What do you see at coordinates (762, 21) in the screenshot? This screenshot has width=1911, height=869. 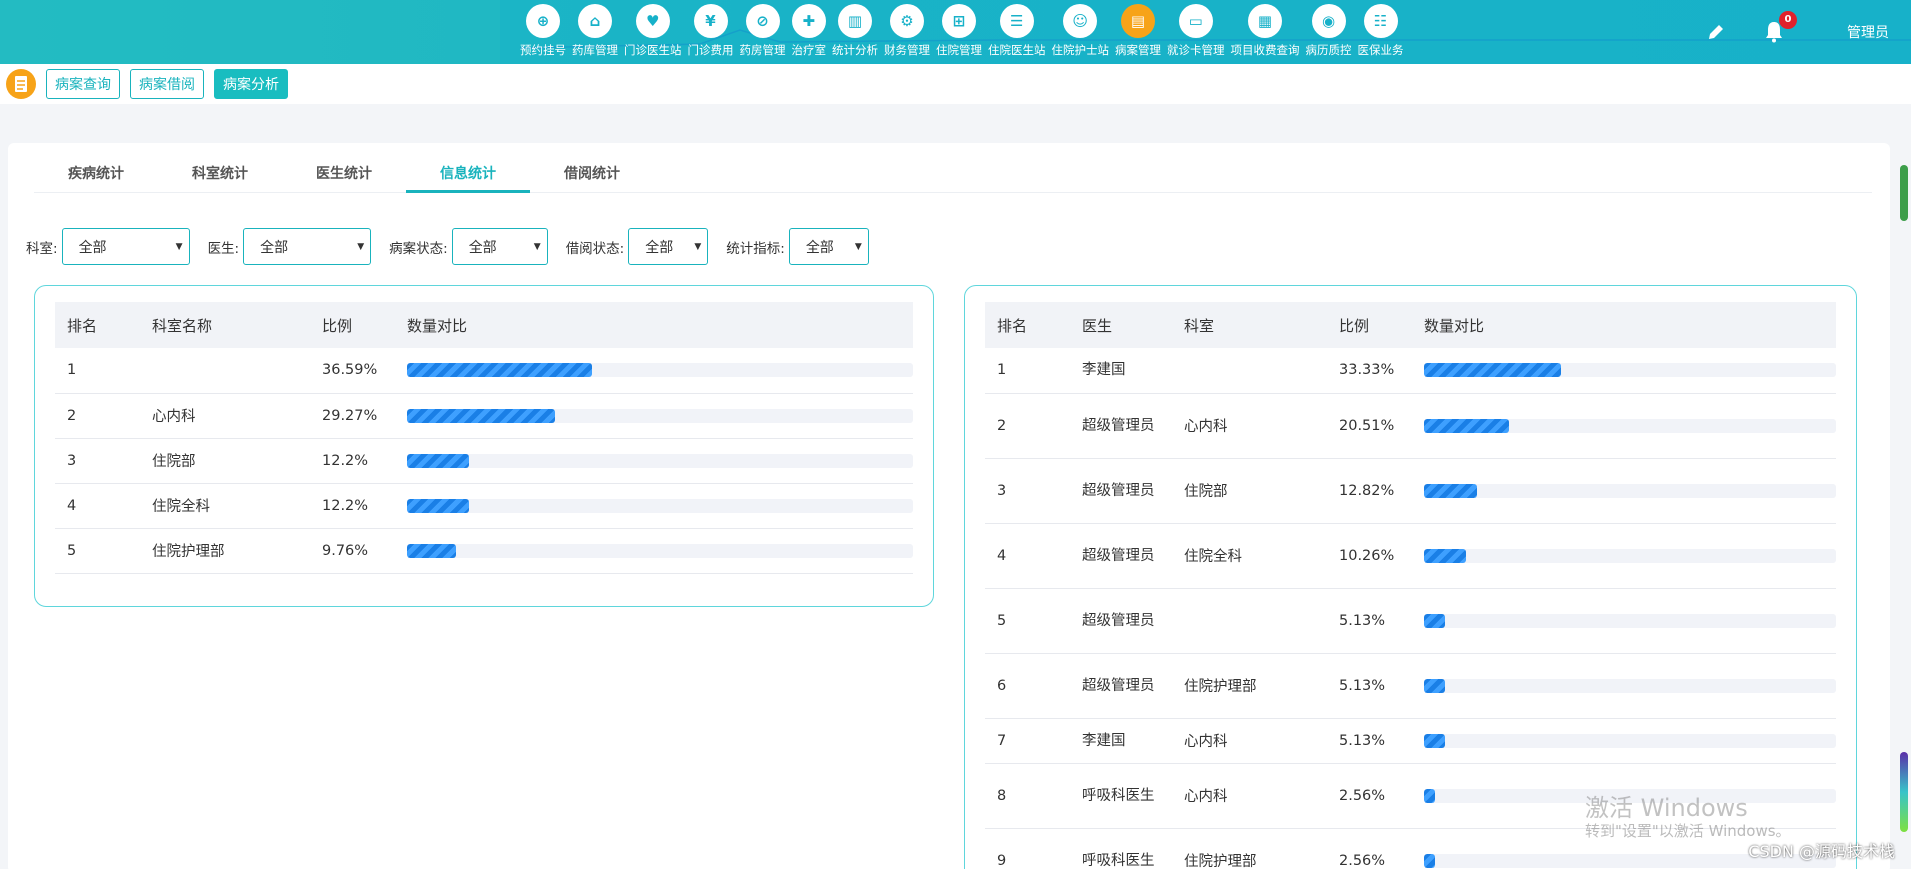 I see `pill-icon: ⊘` at bounding box center [762, 21].